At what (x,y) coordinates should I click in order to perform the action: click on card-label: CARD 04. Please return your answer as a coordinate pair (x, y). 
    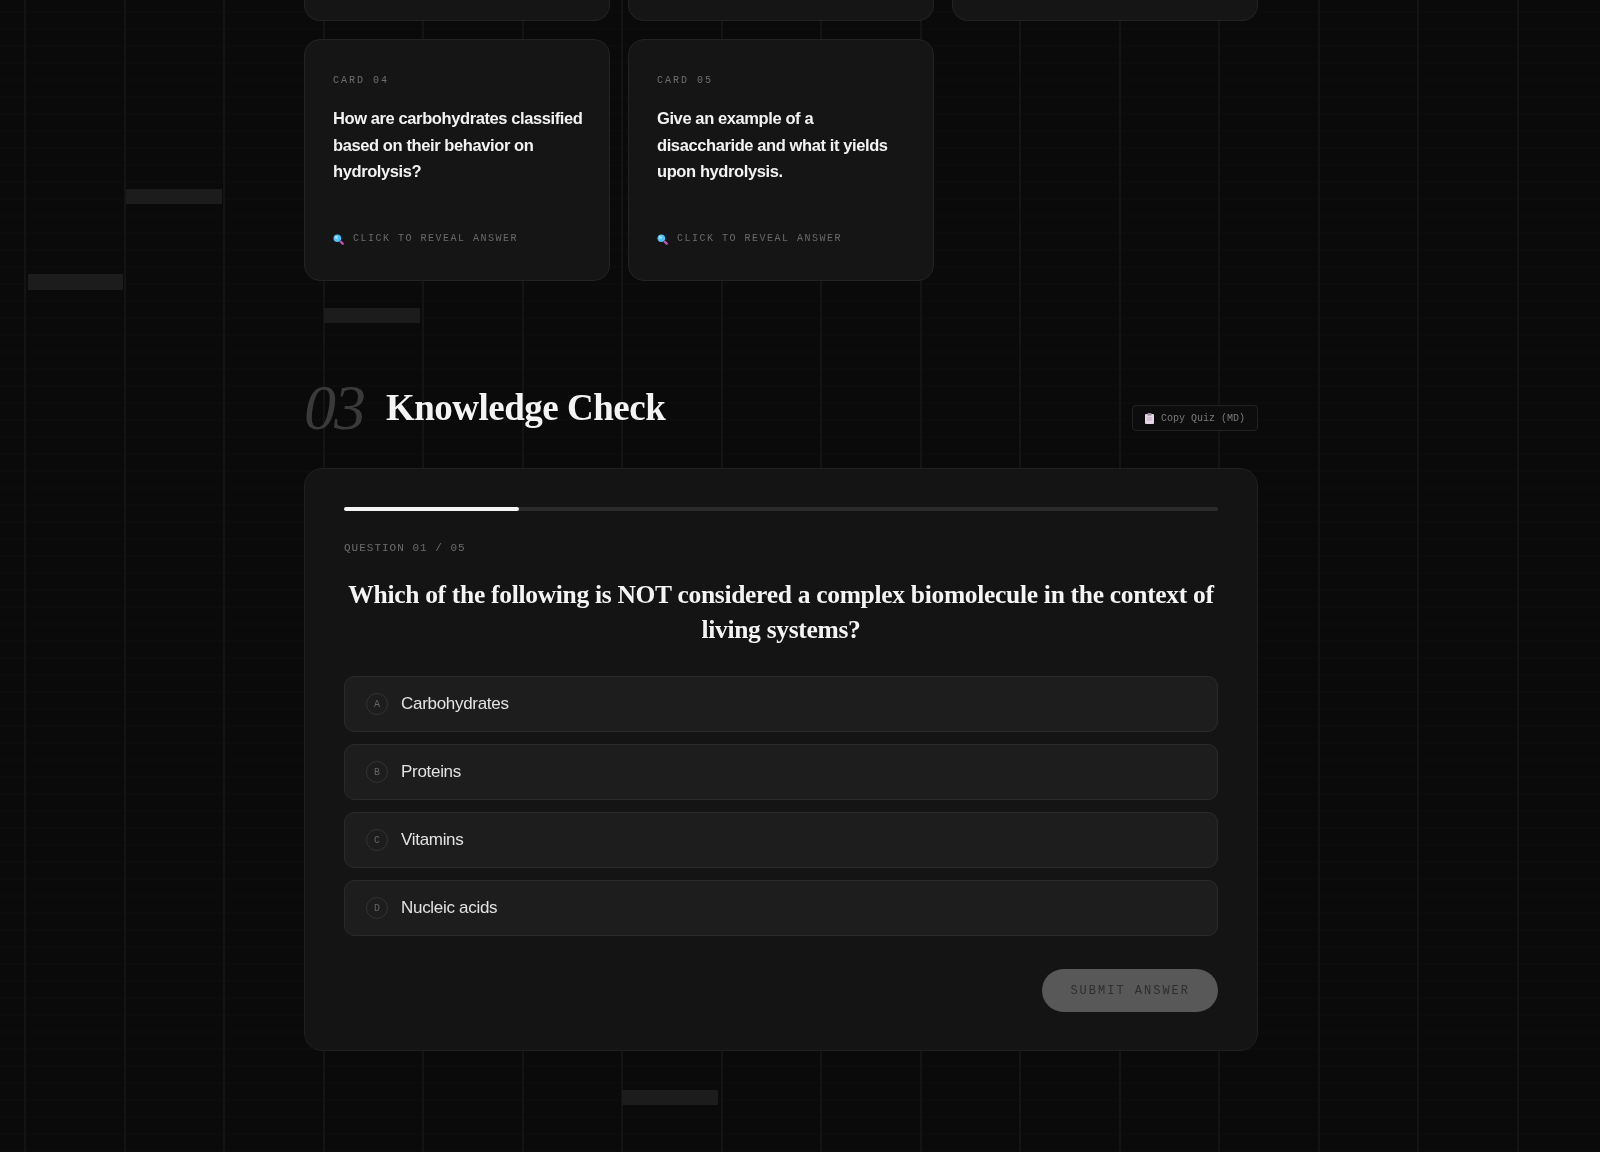
    Looking at the image, I should click on (361, 81).